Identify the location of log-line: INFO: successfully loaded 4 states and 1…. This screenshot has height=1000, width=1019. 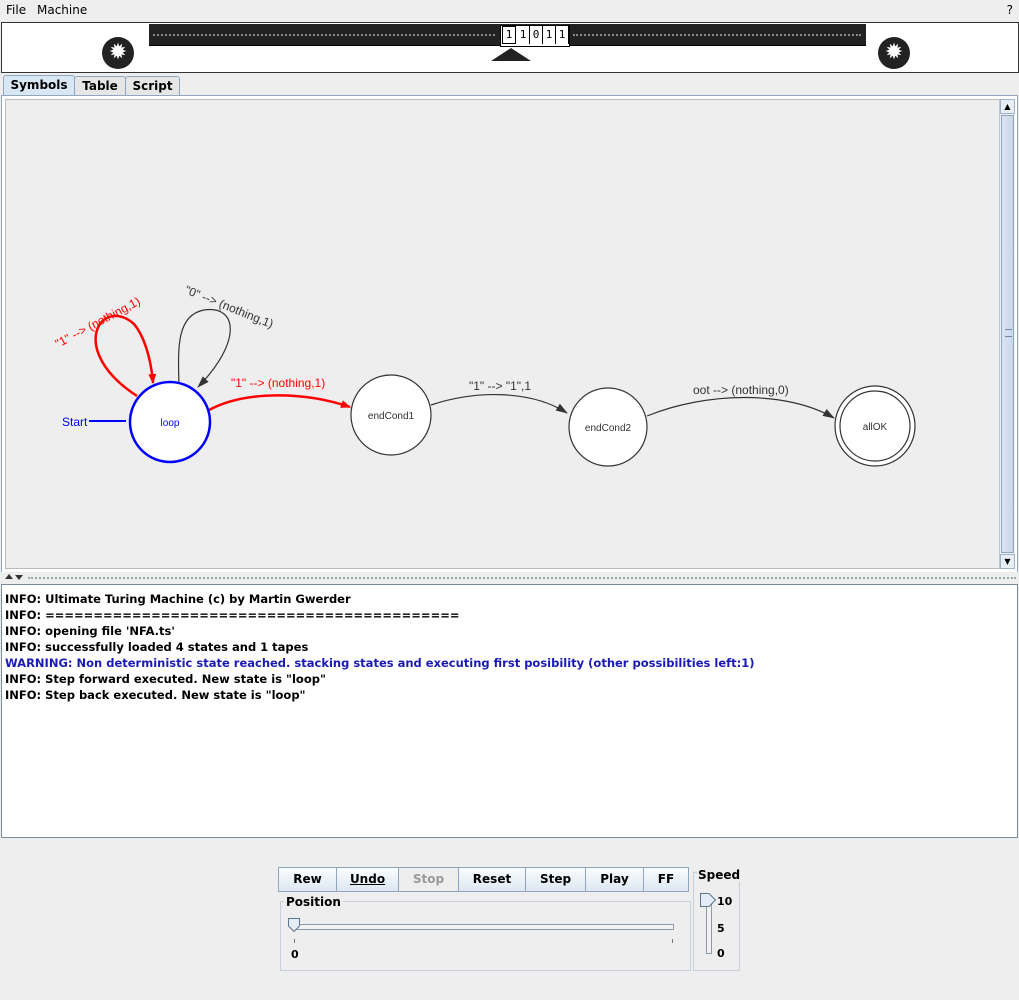
(157, 647).